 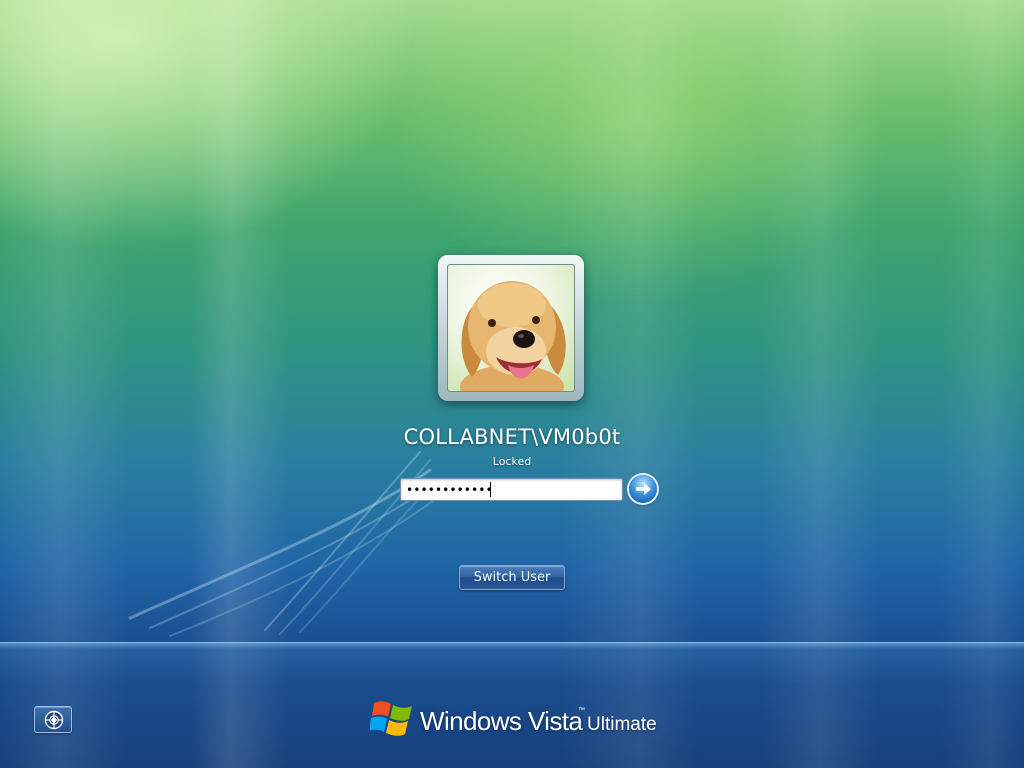 I want to click on submit-password-button, so click(x=643, y=489).